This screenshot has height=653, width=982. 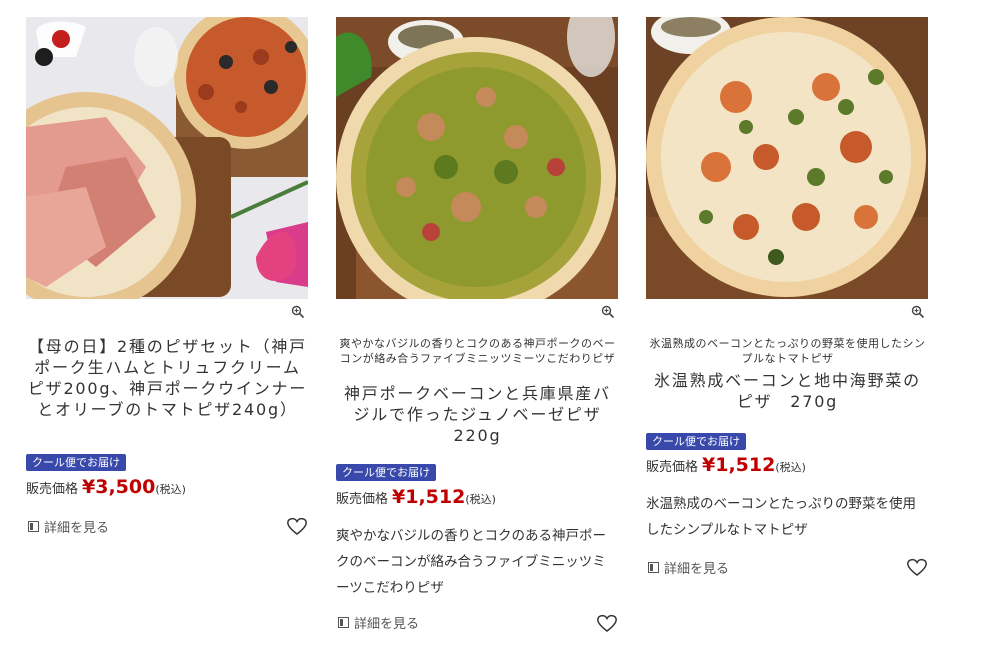 What do you see at coordinates (787, 391) in the screenshot?
I see `product-title: 氷温熟成ベーコンと地中海野菜のピザ 270g` at bounding box center [787, 391].